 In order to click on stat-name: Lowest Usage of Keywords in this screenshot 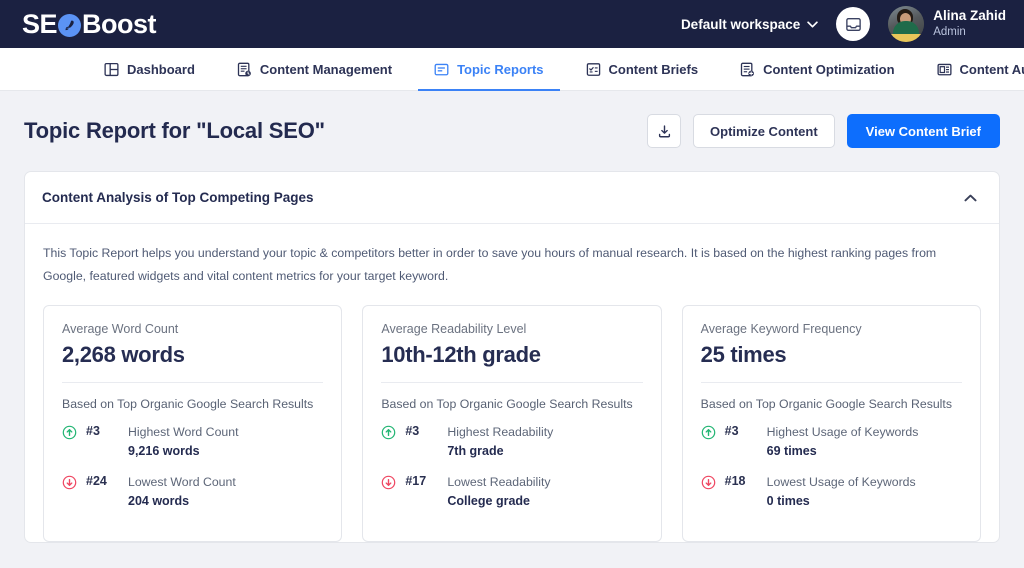, I will do `click(841, 482)`.